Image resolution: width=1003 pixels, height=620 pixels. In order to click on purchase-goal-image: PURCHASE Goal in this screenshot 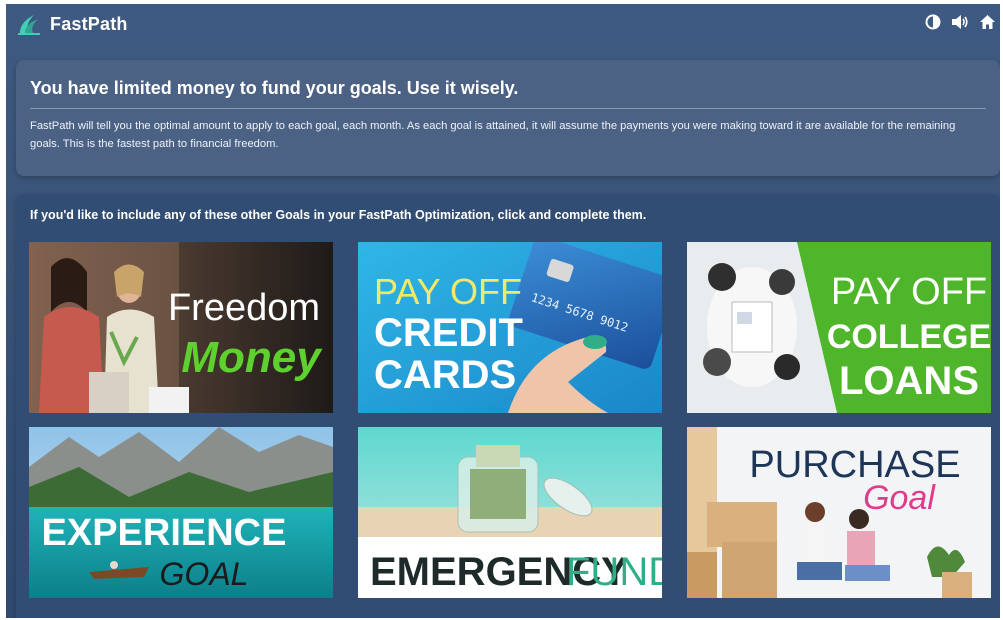, I will do `click(839, 512)`.